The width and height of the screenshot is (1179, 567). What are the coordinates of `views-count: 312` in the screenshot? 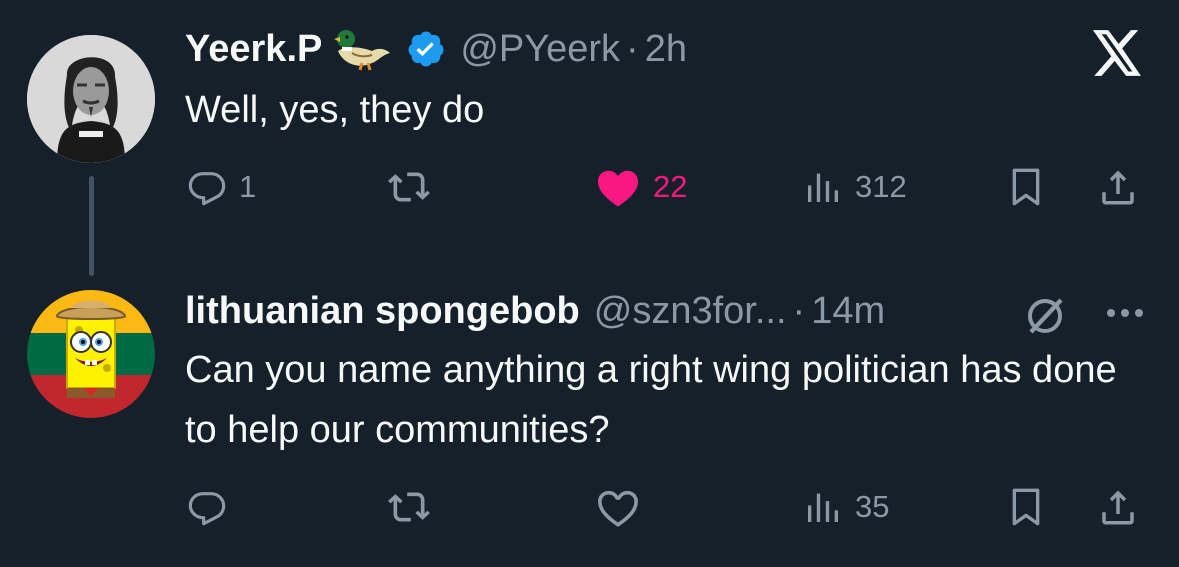 It's located at (881, 186).